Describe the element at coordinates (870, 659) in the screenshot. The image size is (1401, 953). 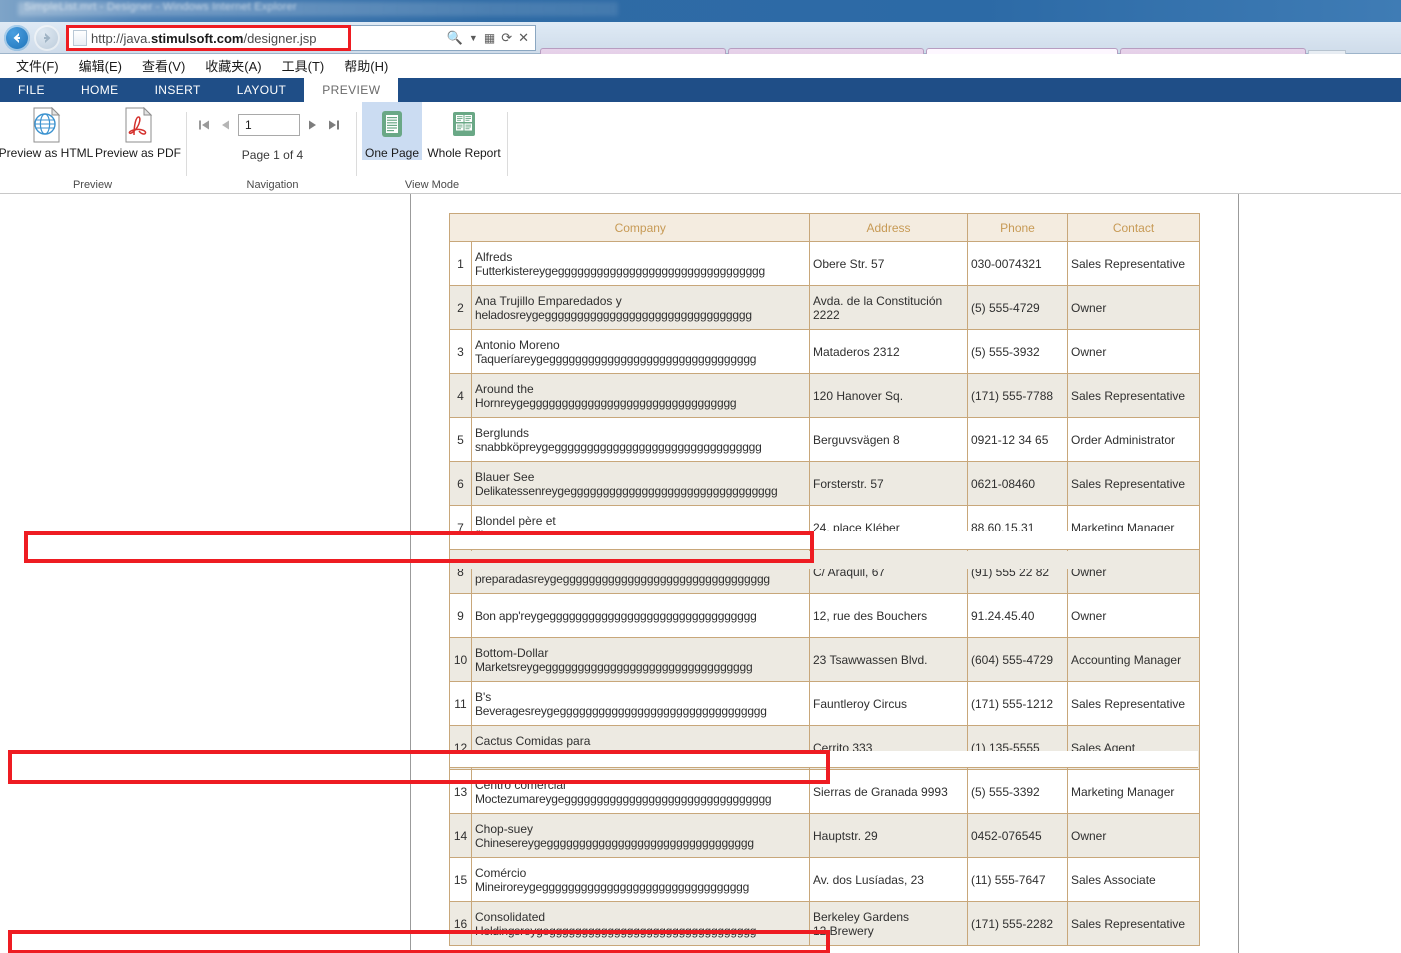
I see `cell-line-1: 23 Tsawwassen Blvd.` at that location.